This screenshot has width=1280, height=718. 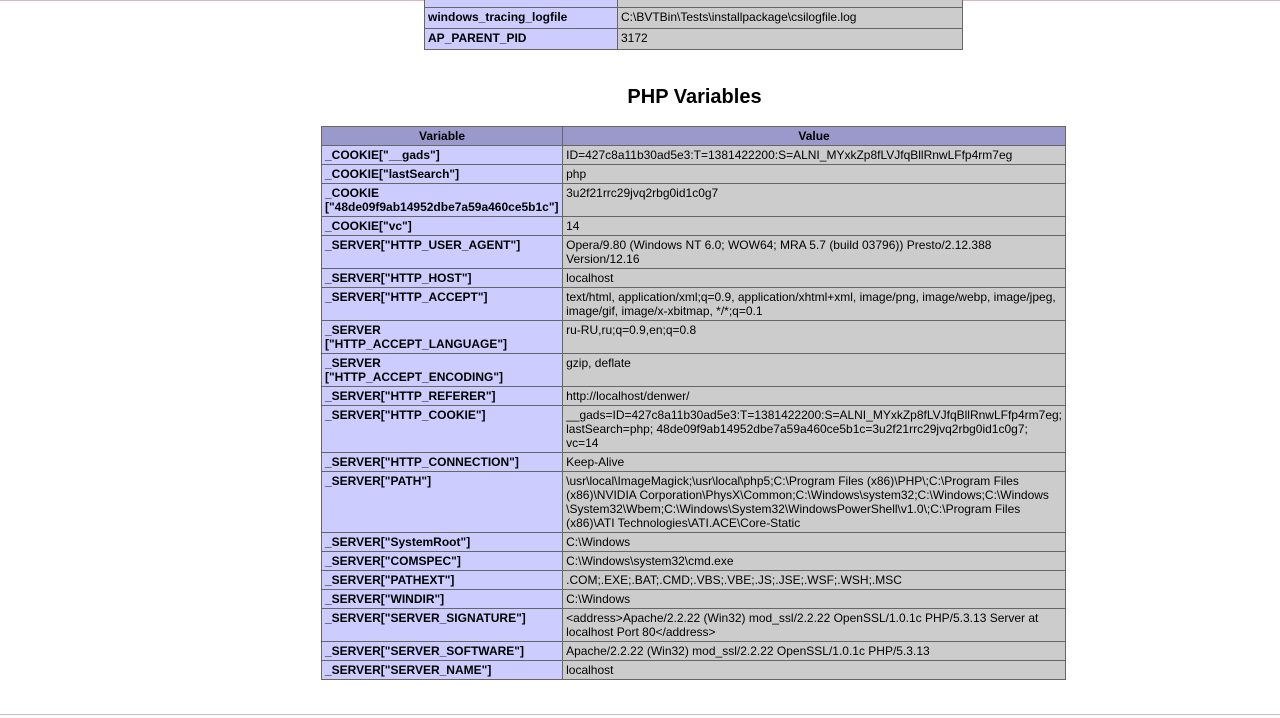 What do you see at coordinates (814, 370) in the screenshot?
I see `variable-value-cell: gzip, deflate` at bounding box center [814, 370].